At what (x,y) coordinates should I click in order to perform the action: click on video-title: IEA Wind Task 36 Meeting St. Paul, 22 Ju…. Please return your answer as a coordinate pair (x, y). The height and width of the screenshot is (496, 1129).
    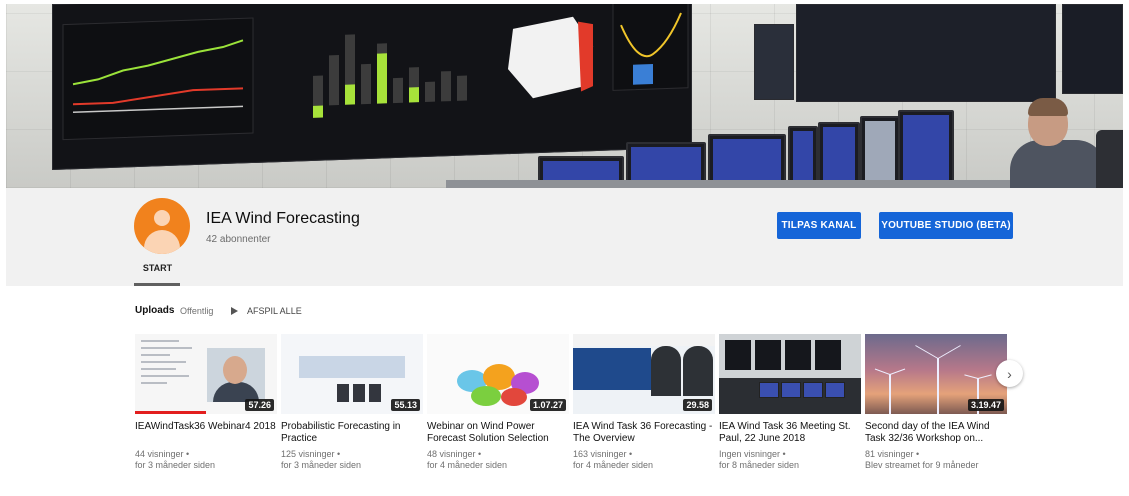
    Looking at the image, I should click on (790, 433).